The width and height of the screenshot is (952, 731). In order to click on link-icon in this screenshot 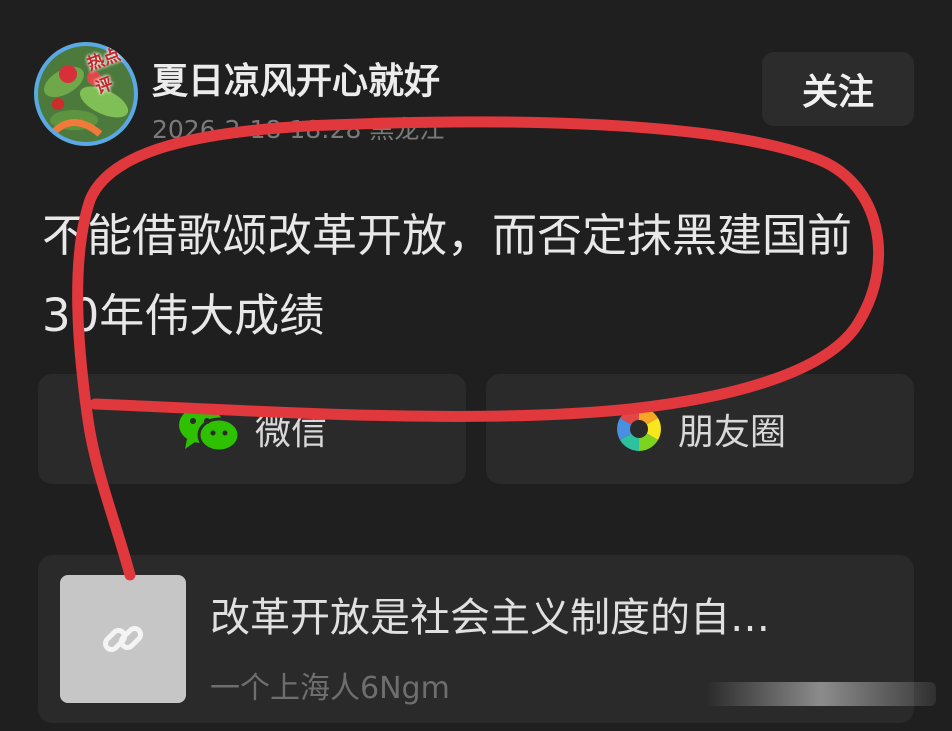, I will do `click(123, 639)`.